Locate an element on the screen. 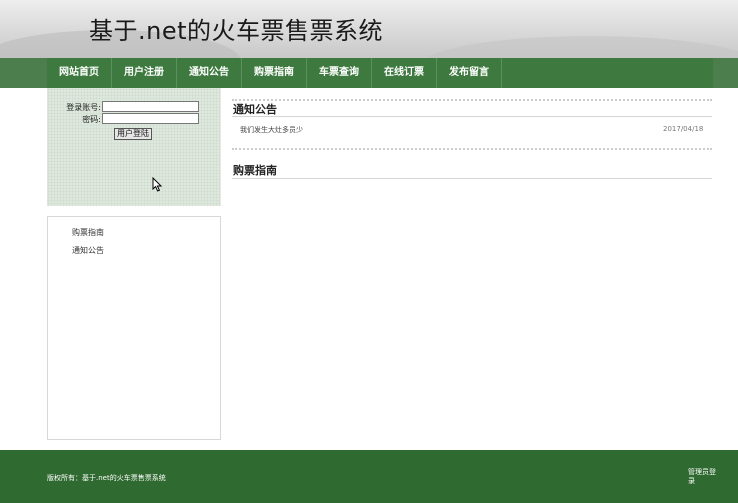 The image size is (738, 503). sidebar-item-ticket-guide: 购票指南 is located at coordinates (88, 232).